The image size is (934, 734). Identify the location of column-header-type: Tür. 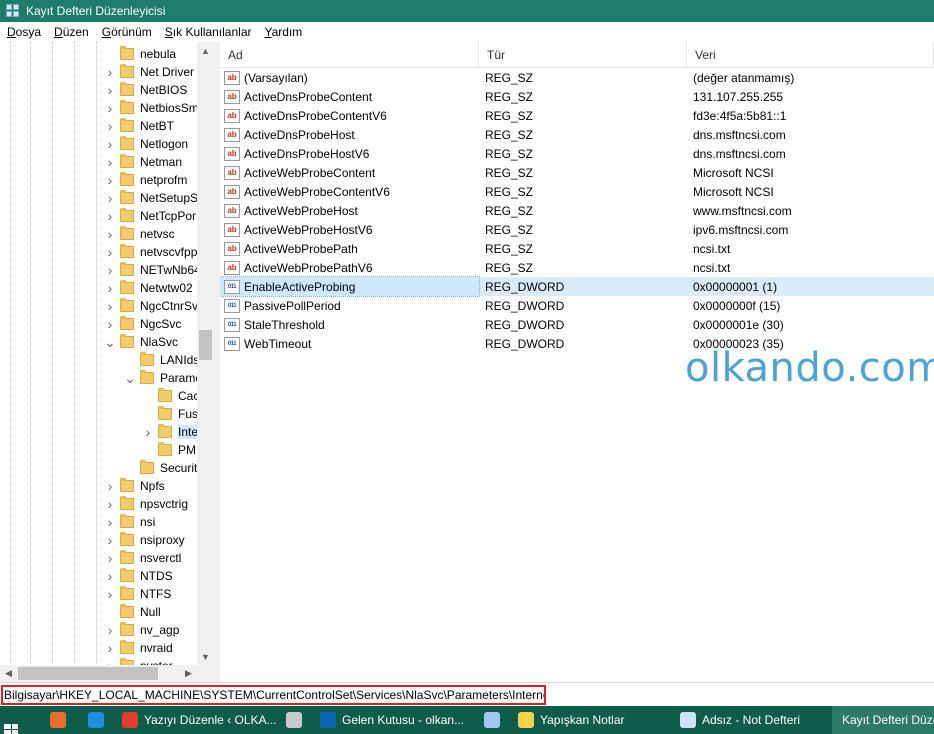
(583, 55).